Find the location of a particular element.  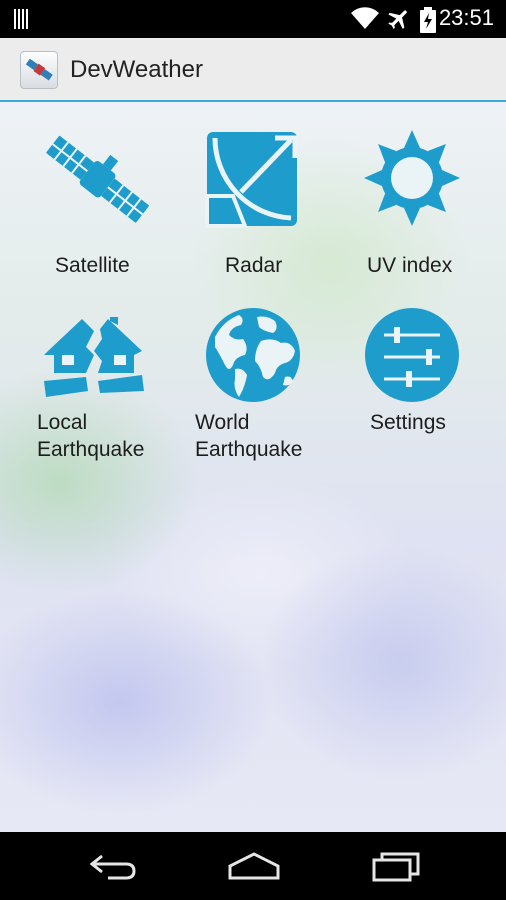

satellite-icon is located at coordinates (97, 179).